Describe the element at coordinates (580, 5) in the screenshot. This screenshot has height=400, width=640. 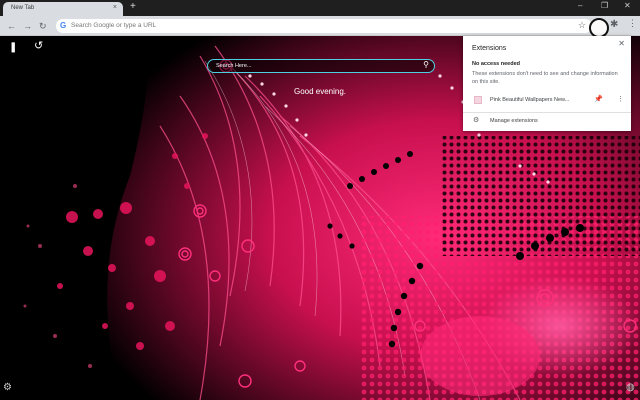
I see `minimize-button: –` at that location.